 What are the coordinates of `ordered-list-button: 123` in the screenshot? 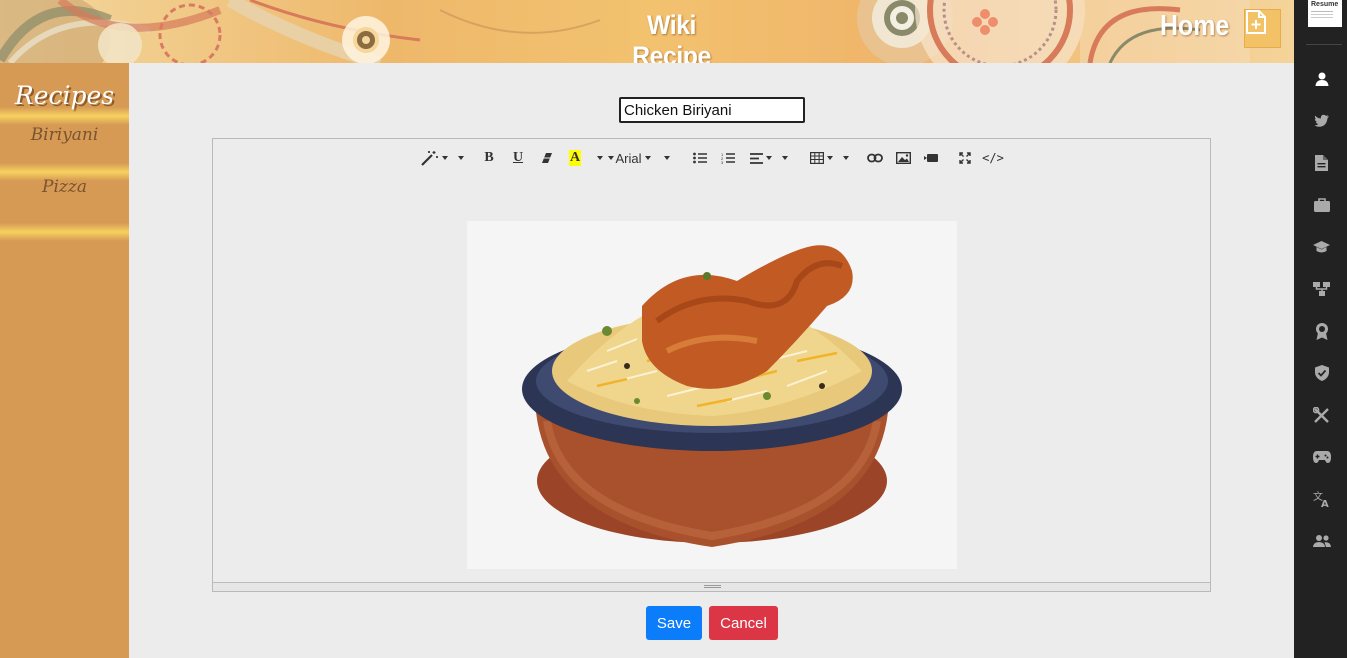 It's located at (728, 158).